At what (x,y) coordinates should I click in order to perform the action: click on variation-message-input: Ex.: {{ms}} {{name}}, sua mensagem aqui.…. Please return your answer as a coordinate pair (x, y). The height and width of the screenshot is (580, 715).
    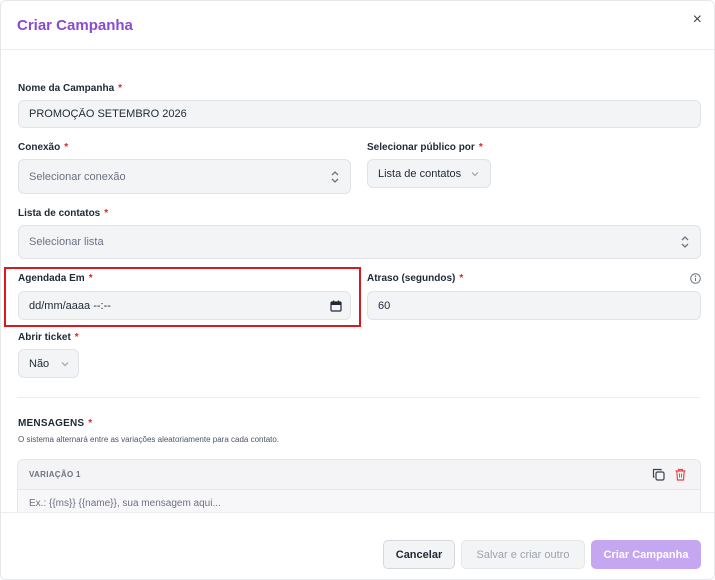
    Looking at the image, I should click on (125, 503).